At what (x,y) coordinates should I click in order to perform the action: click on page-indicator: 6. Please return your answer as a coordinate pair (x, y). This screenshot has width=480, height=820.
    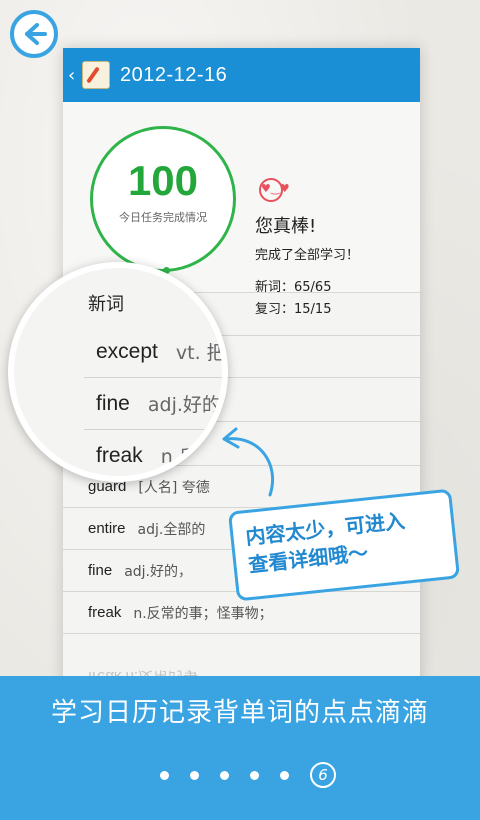
    Looking at the image, I should click on (248, 775).